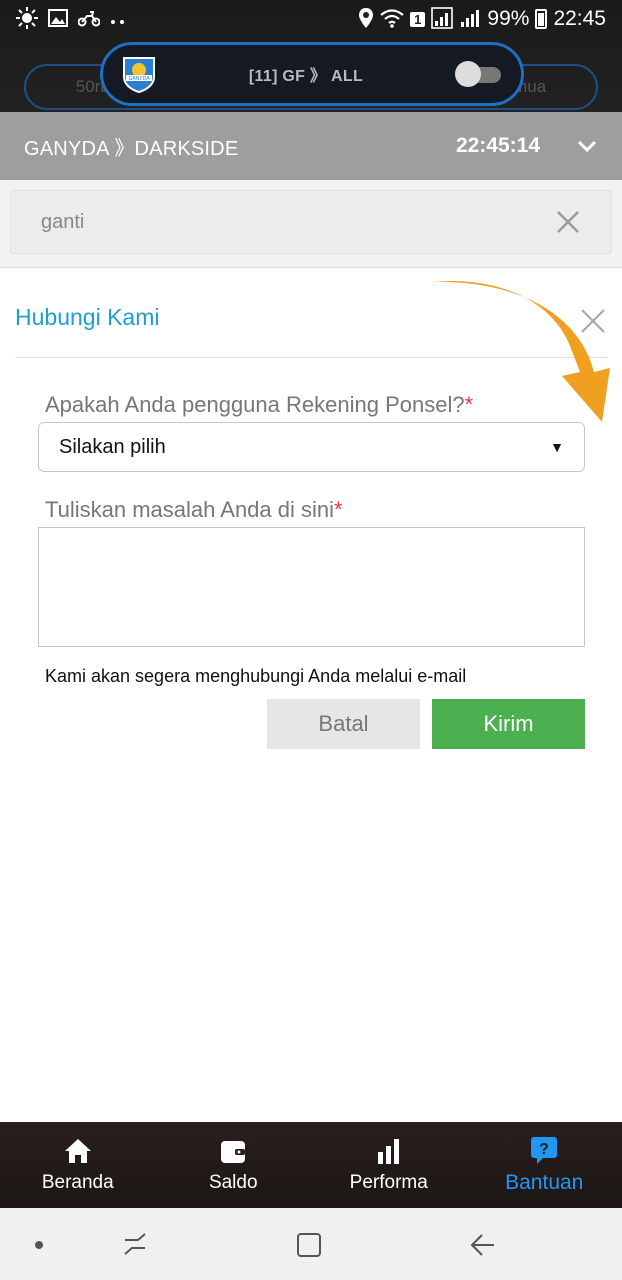 The width and height of the screenshot is (622, 1280). Describe the element at coordinates (233, 1182) in the screenshot. I see `nav-label-saldo: Saldo` at that location.